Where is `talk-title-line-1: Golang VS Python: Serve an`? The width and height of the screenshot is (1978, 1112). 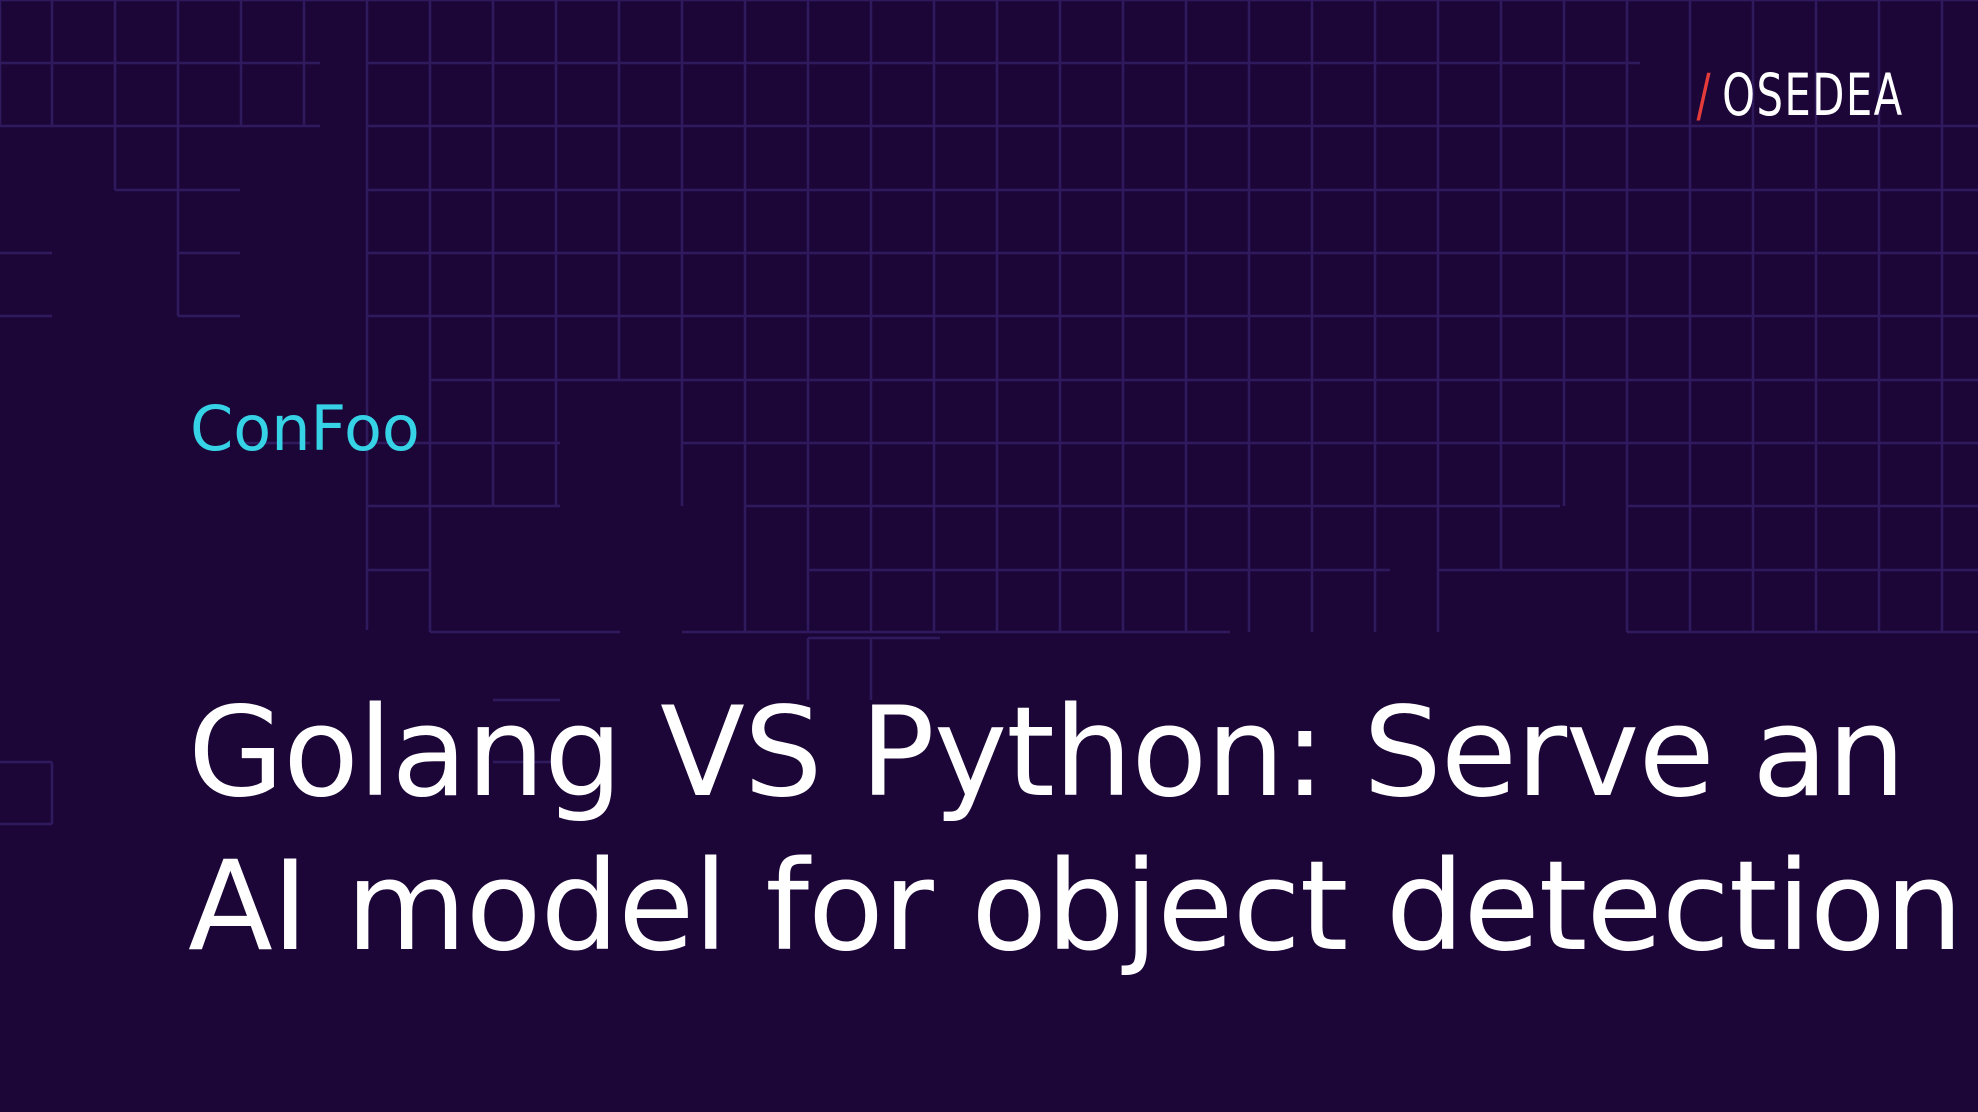
talk-title-line-1: Golang VS Python: Serve an is located at coordinates (1047, 753).